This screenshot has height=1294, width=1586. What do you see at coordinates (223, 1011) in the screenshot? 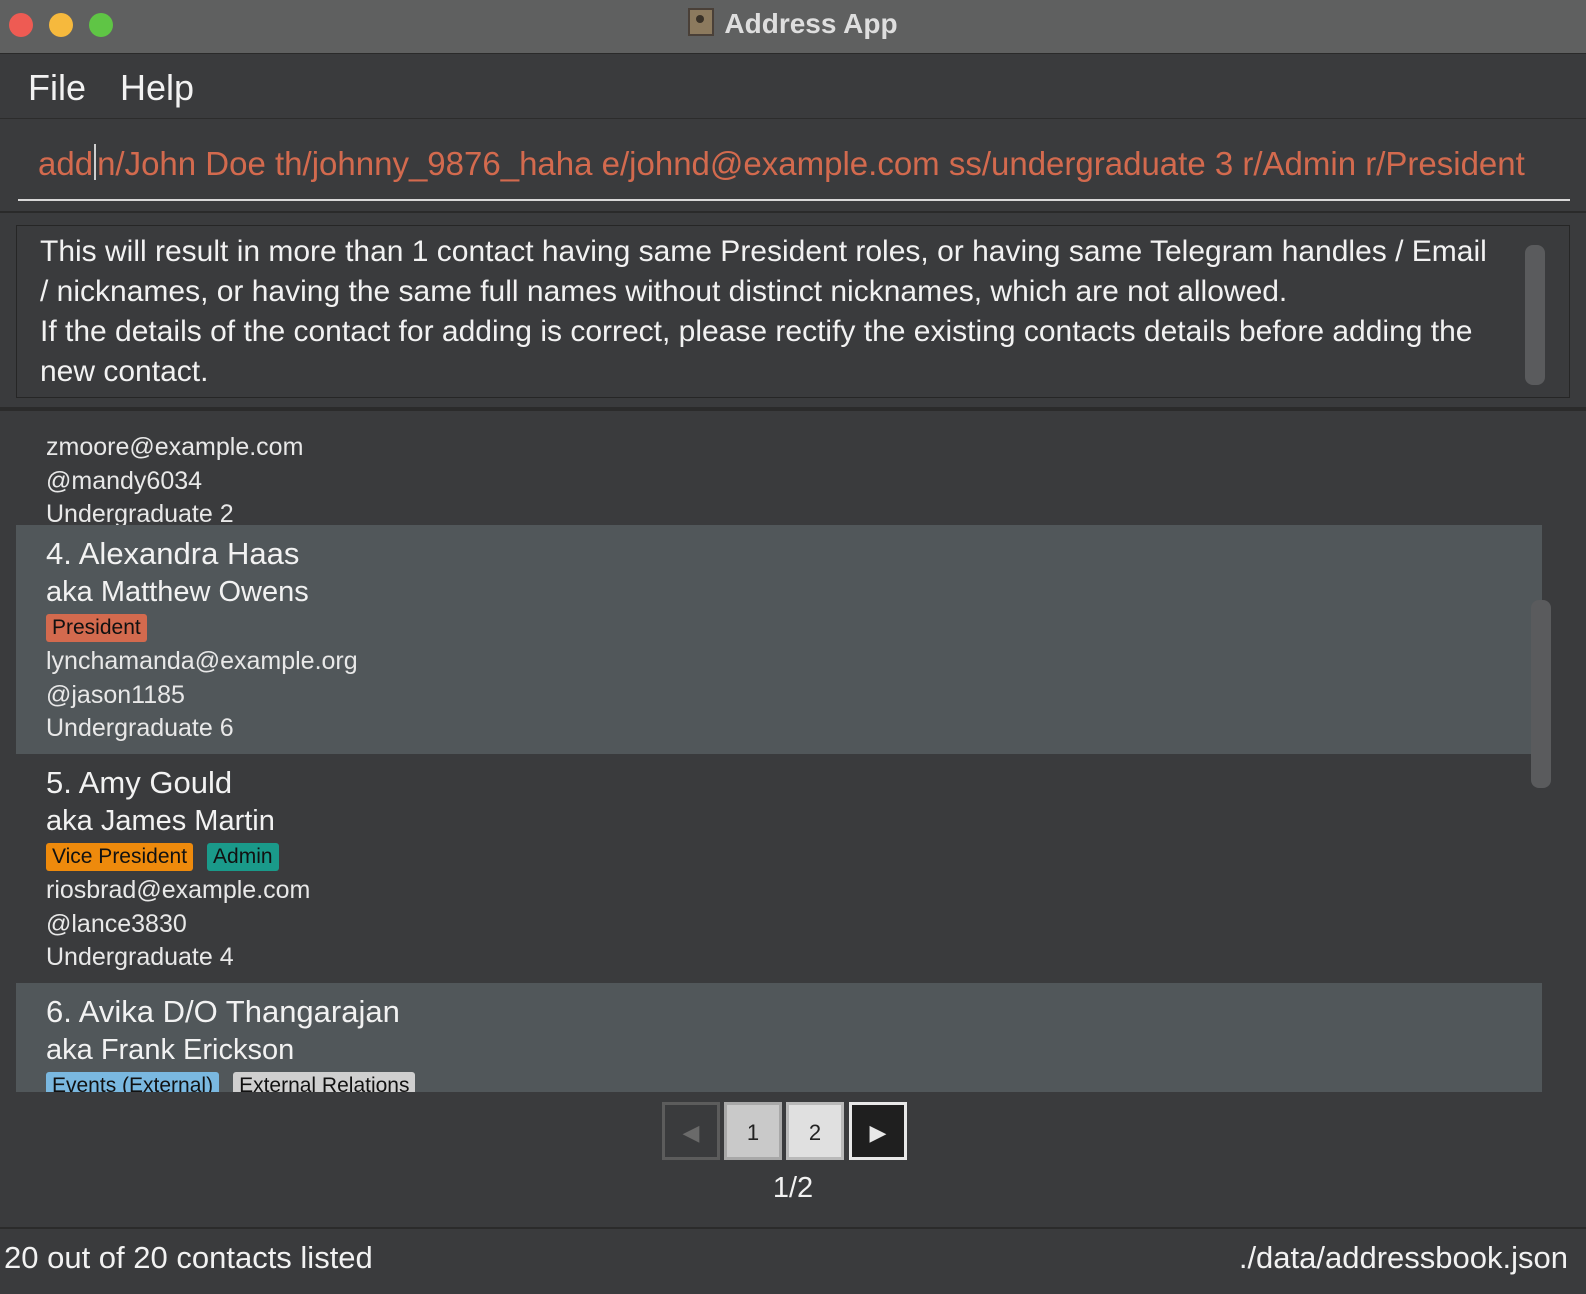
I see `contact-name: 6. Avika D/O Thangarajan` at bounding box center [223, 1011].